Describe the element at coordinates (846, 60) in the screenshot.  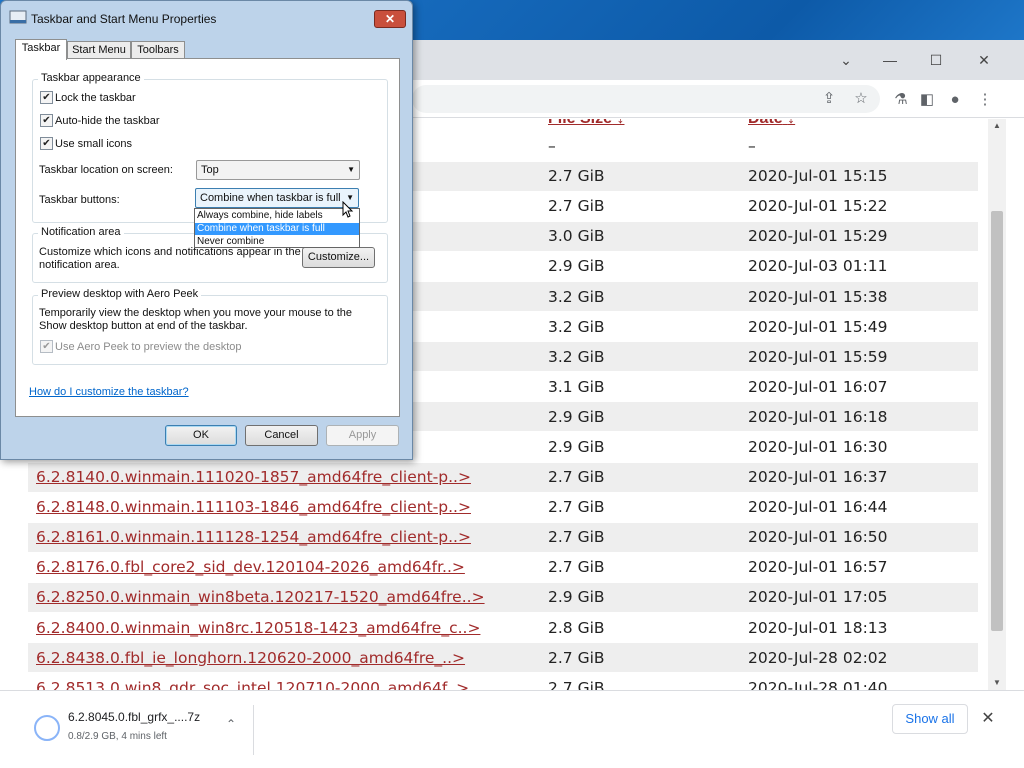
I see `chevron-down-icon: ⌄` at that location.